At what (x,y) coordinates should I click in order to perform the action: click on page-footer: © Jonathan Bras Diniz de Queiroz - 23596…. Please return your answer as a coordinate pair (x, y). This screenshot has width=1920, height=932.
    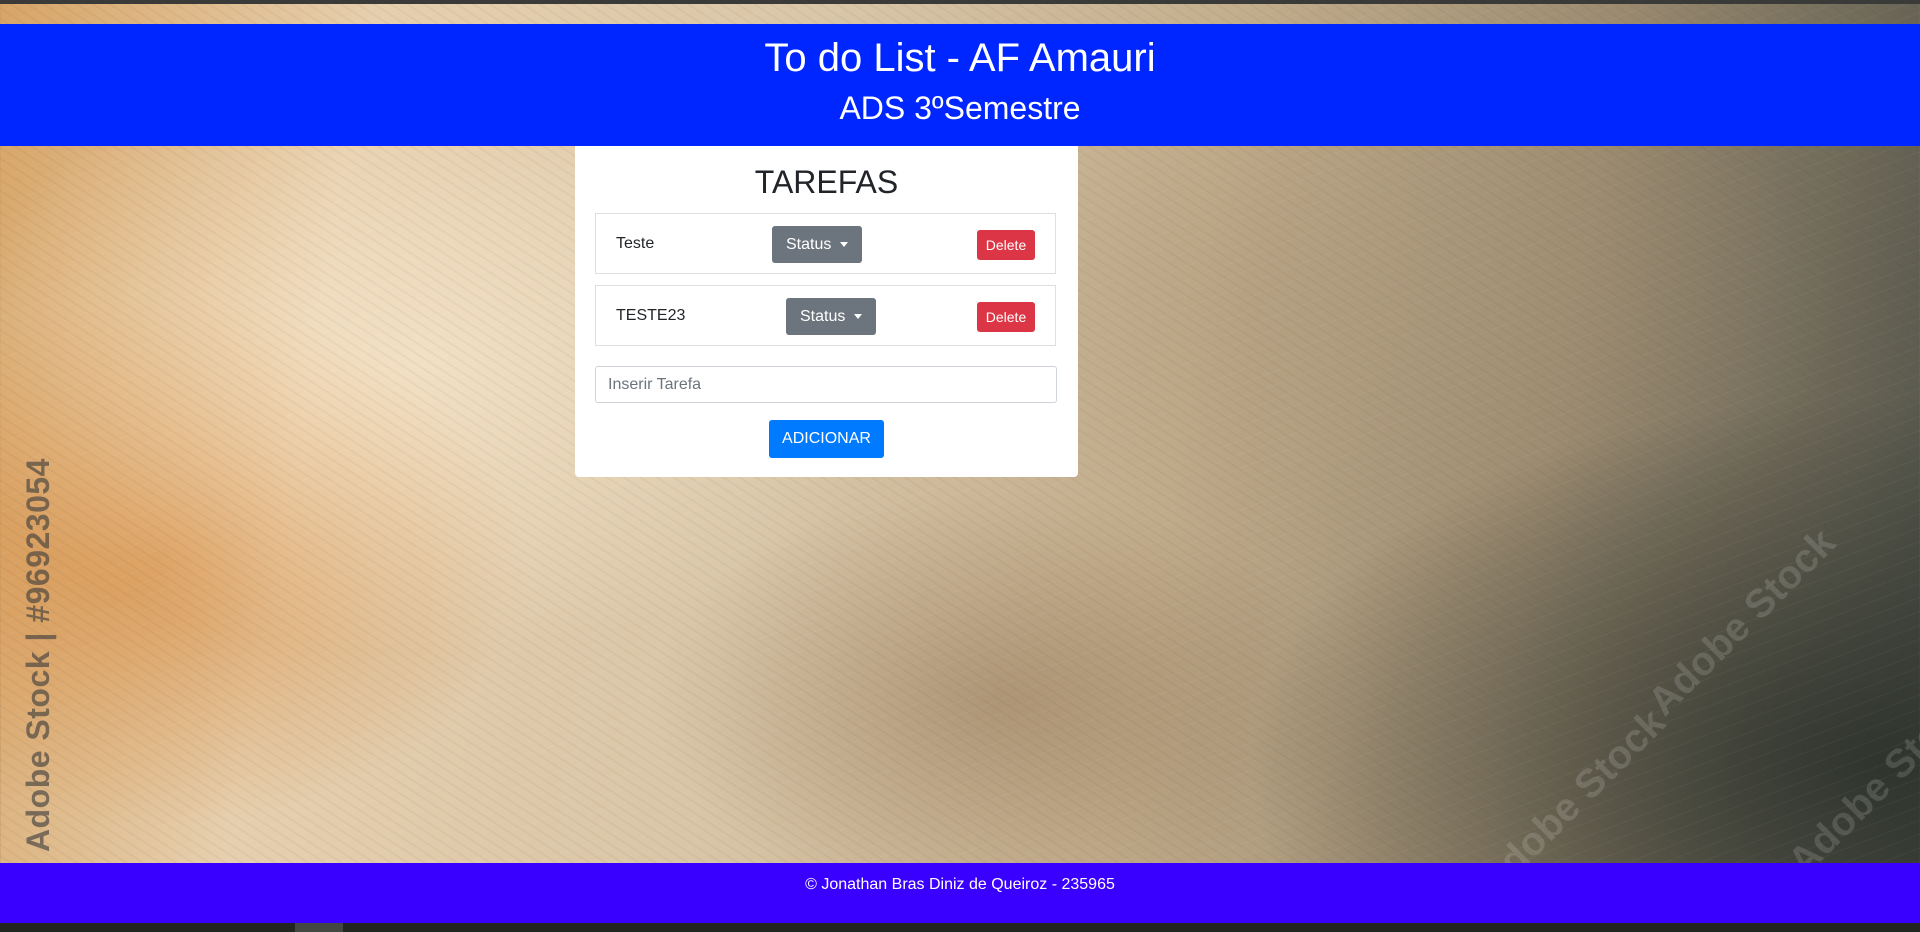
    Looking at the image, I should click on (960, 893).